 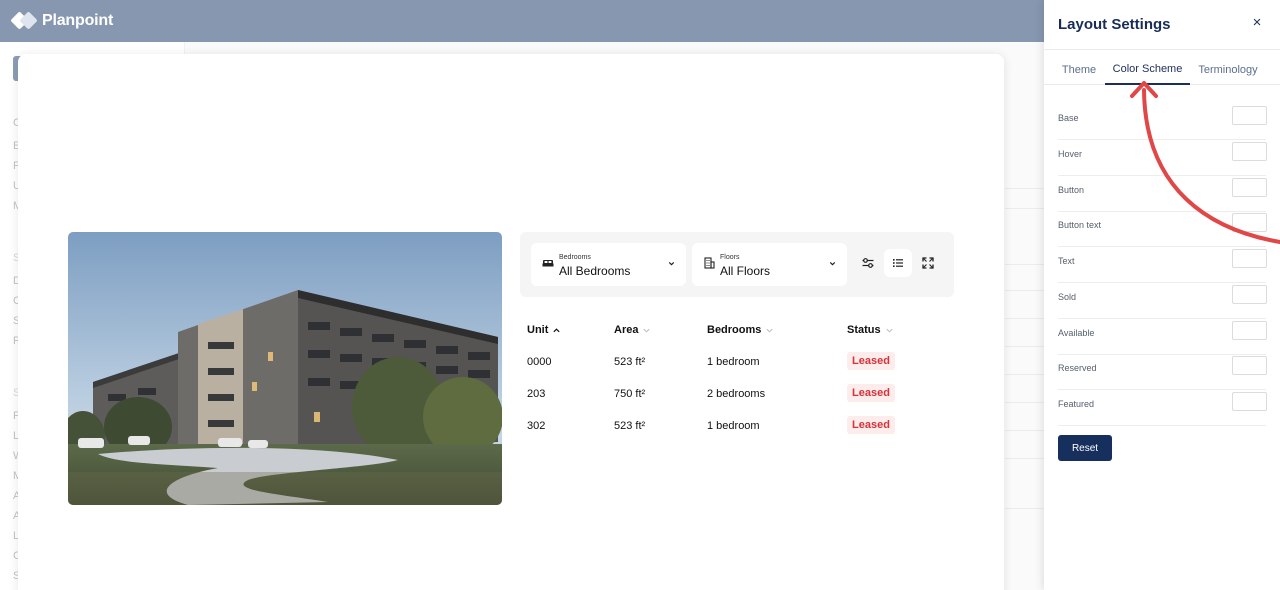 What do you see at coordinates (536, 426) in the screenshot?
I see `unit-cell: 302` at bounding box center [536, 426].